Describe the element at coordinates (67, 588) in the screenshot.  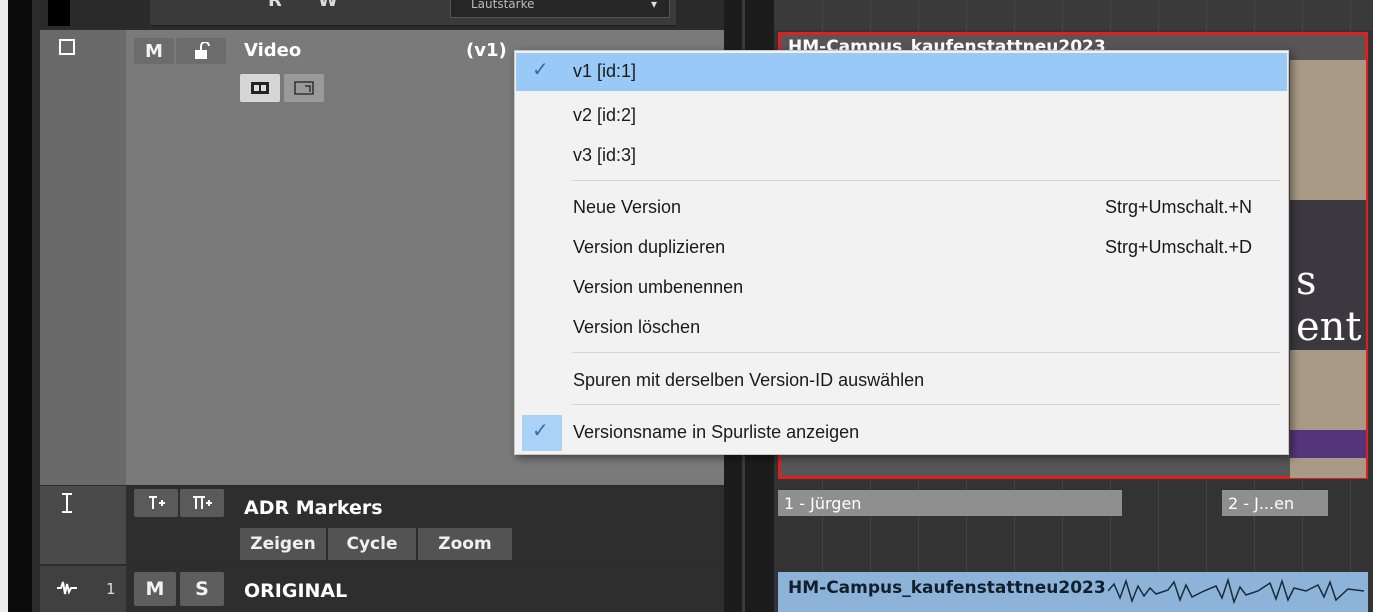
I see `audio-waveform-icon` at that location.